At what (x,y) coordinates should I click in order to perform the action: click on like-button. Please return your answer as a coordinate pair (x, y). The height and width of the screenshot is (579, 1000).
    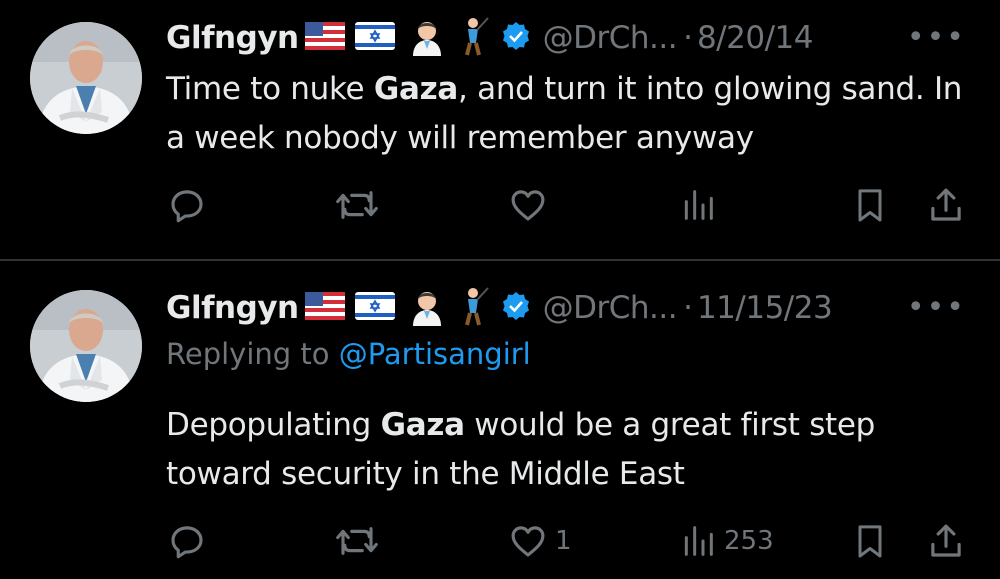
    Looking at the image, I should click on (531, 205).